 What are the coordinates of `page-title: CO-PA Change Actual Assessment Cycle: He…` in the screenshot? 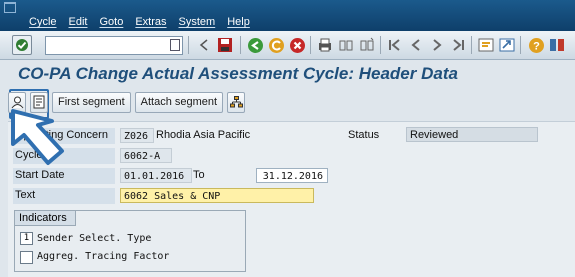 It's located at (238, 73).